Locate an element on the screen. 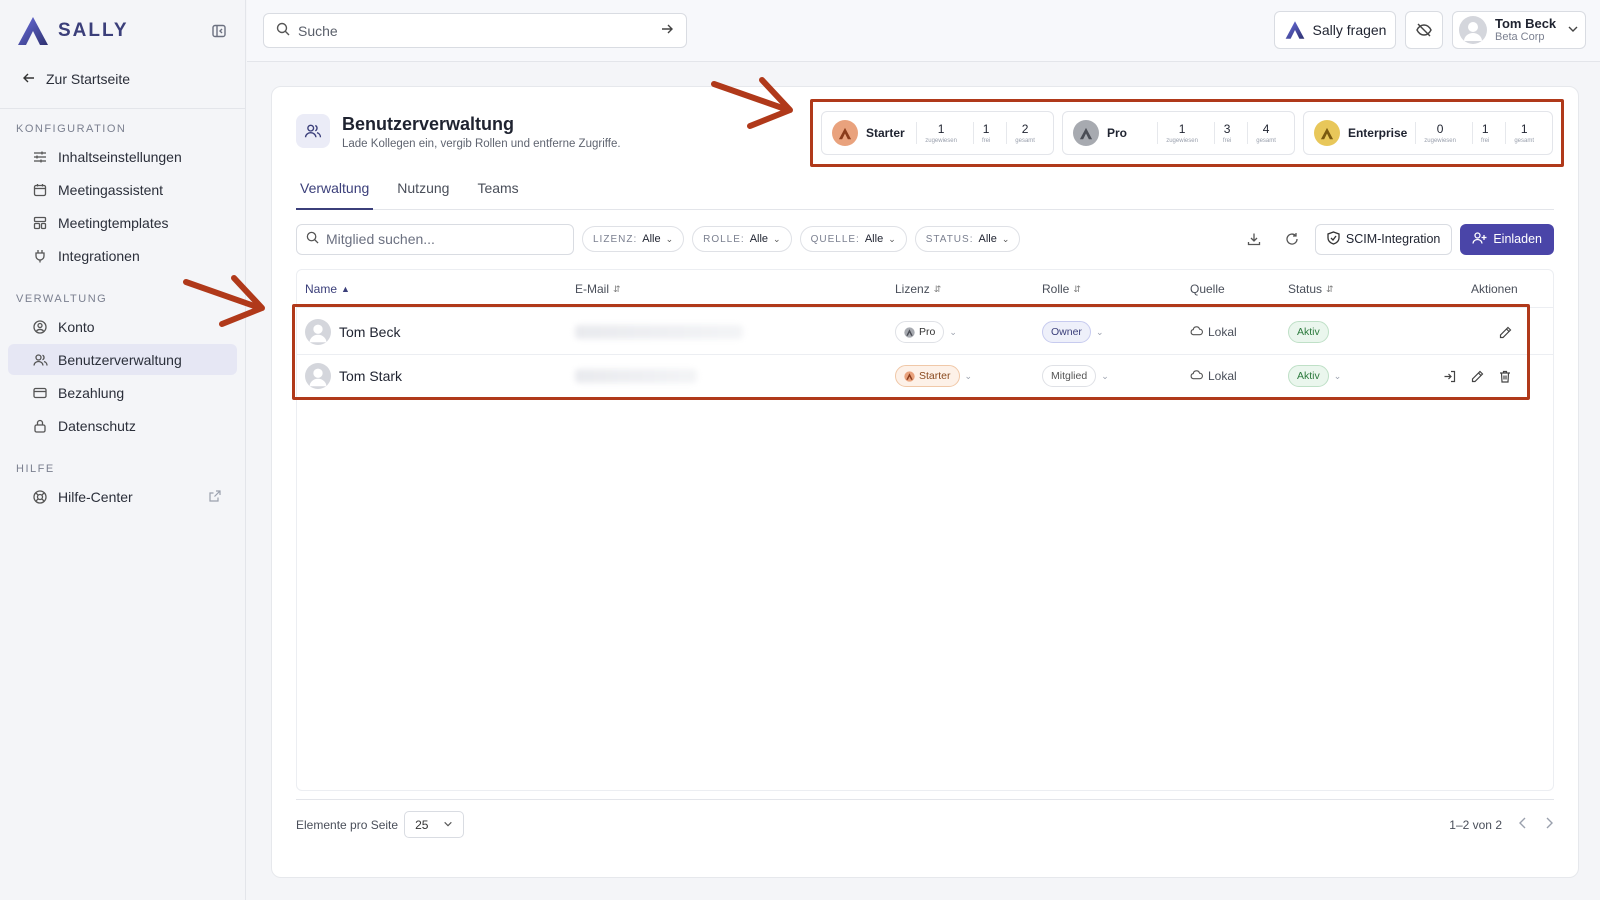 The height and width of the screenshot is (900, 1600). column-email: E-Mail ⇵ is located at coordinates (598, 289).